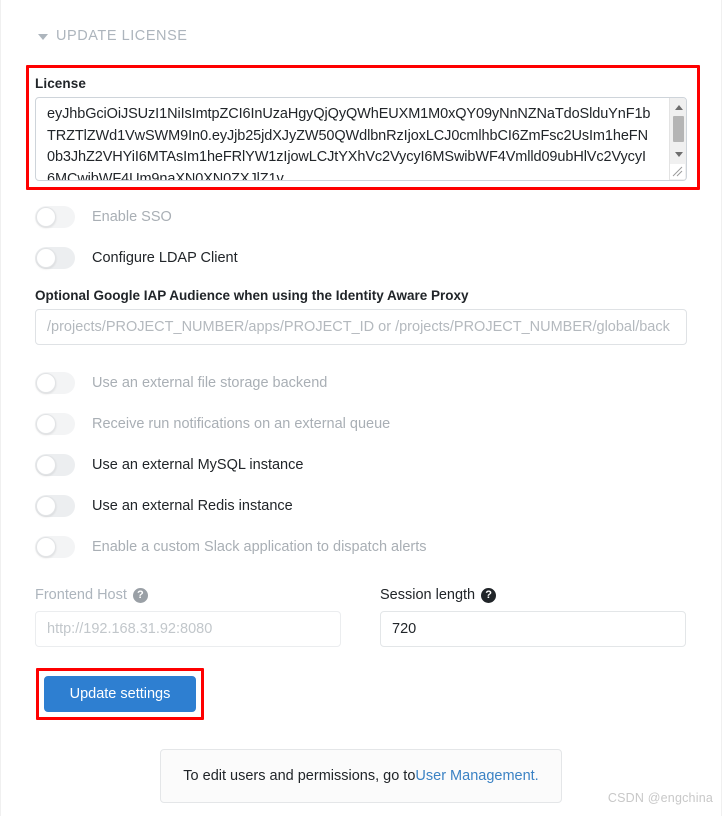  I want to click on session-length-label: Session length, so click(428, 595).